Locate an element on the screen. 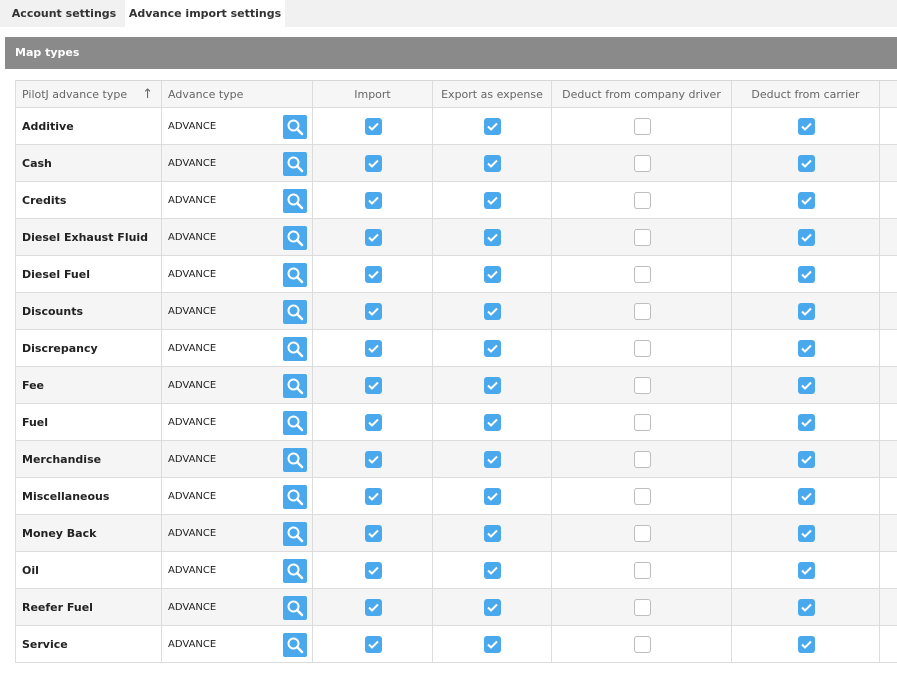 The image size is (897, 673). column-header-deduct-driver: Deduct from company driver is located at coordinates (641, 94).